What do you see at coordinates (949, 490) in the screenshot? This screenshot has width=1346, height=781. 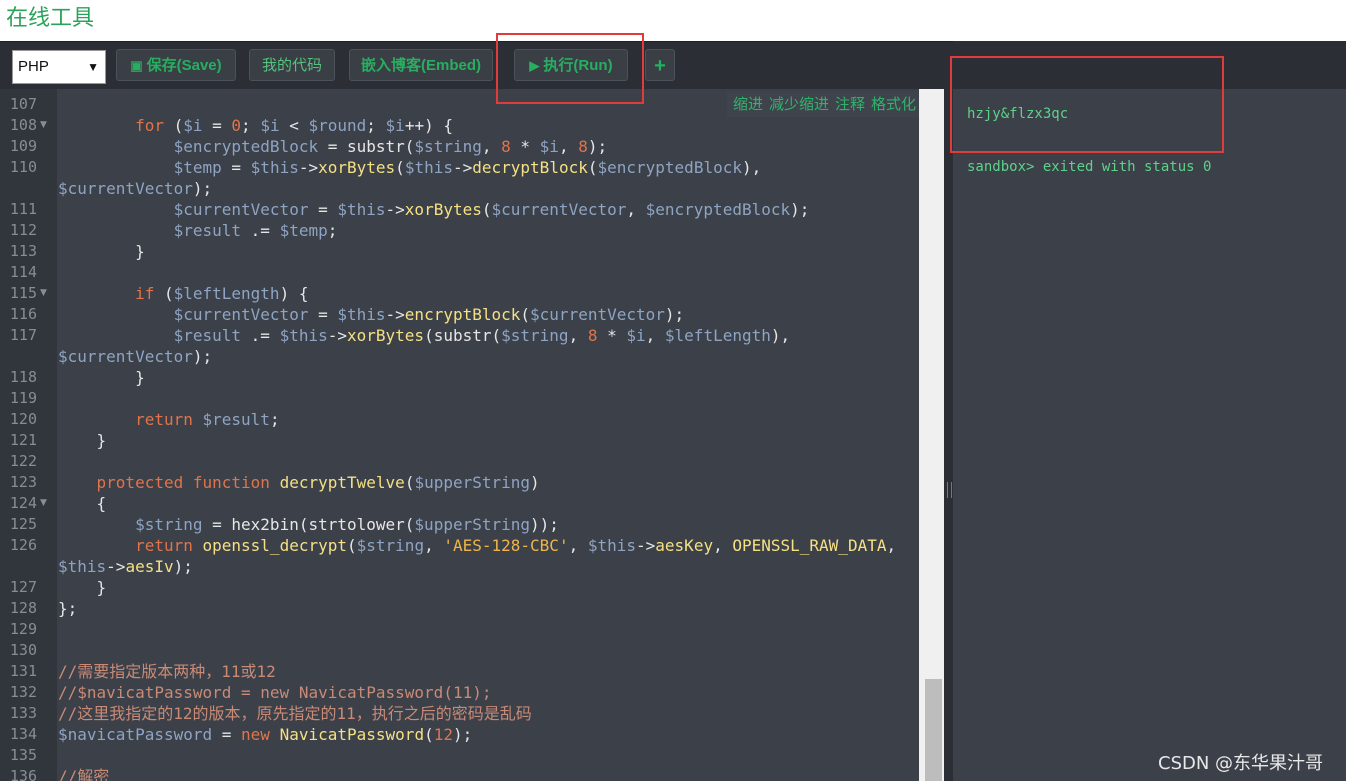 I see `splitter-grip-icon` at bounding box center [949, 490].